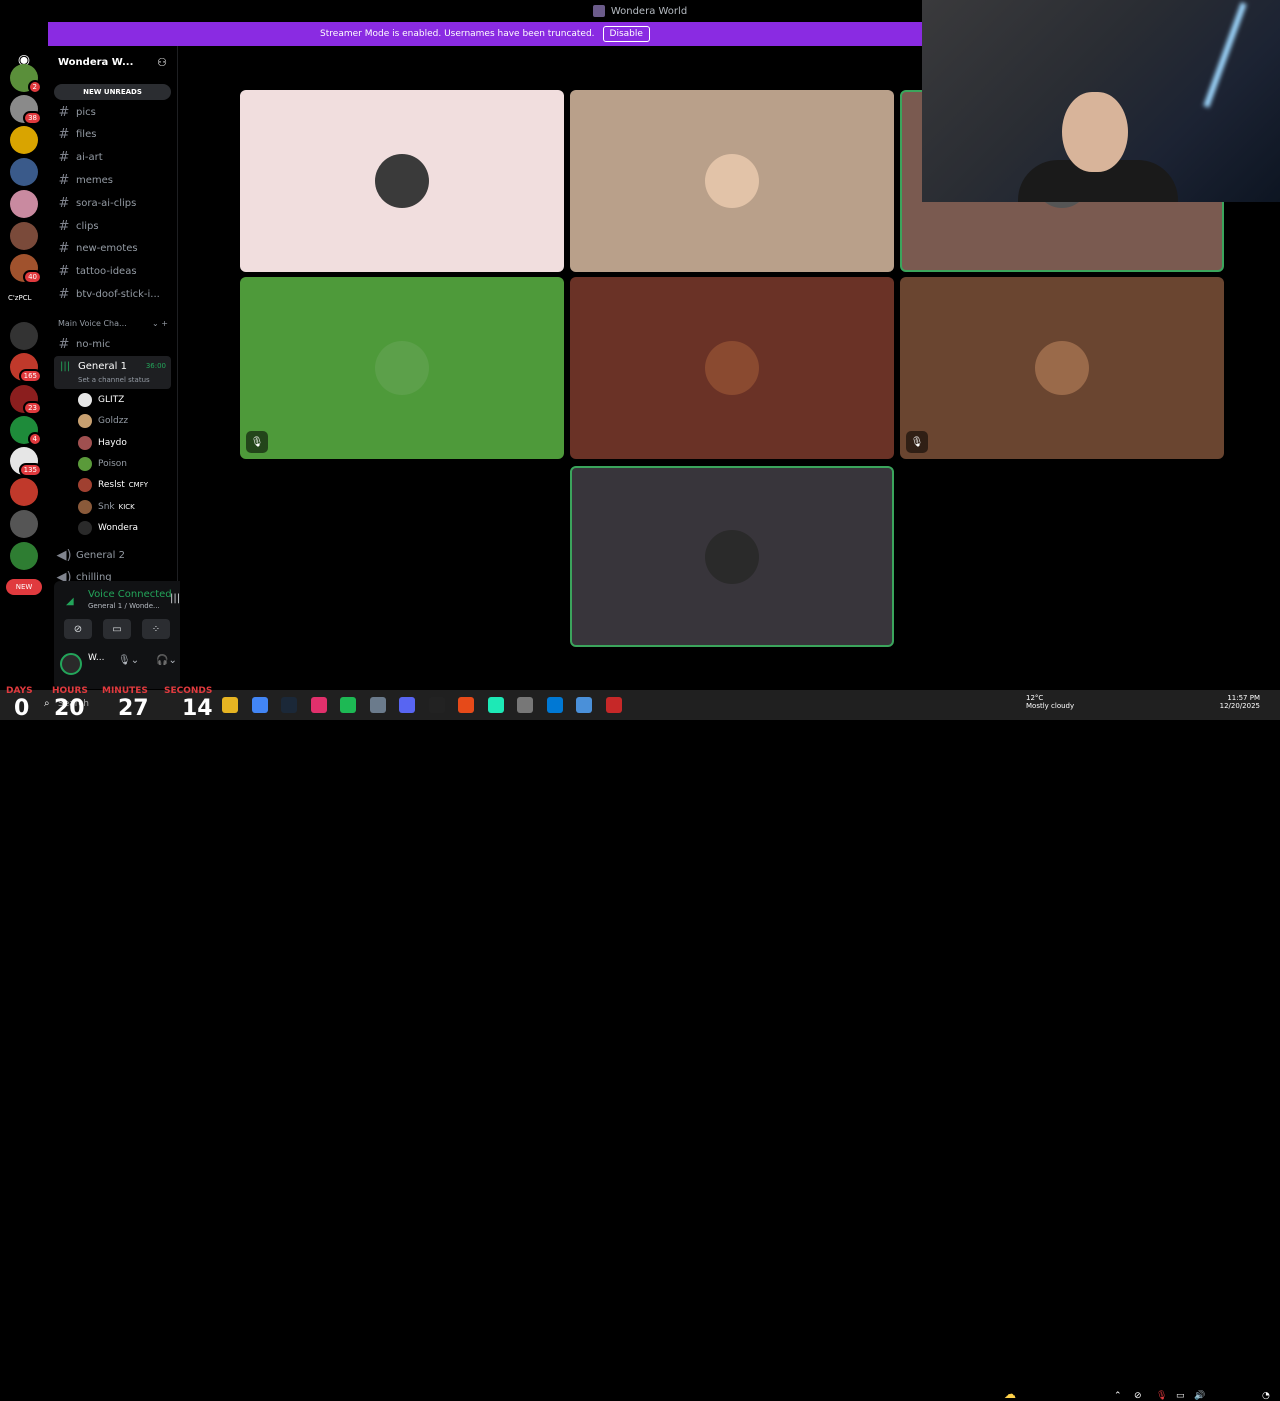 The width and height of the screenshot is (1280, 1401). What do you see at coordinates (34, 439) in the screenshot?
I see `unread-badge: 4` at bounding box center [34, 439].